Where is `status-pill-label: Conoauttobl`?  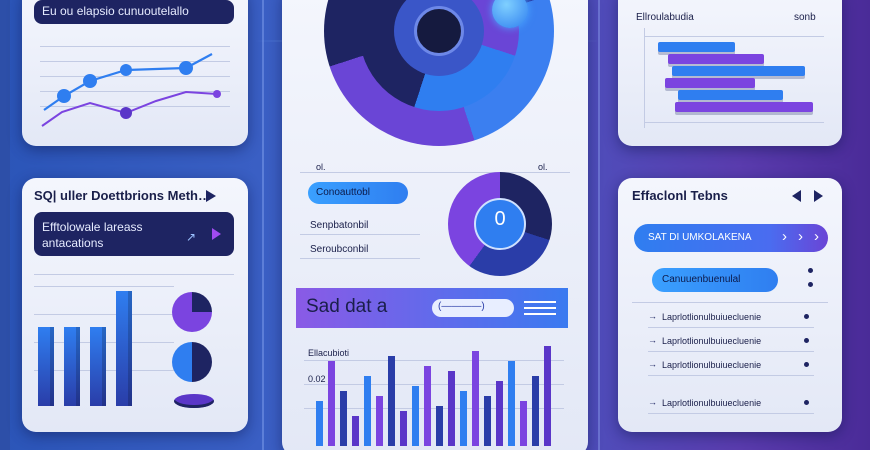
status-pill-label: Conoauttobl is located at coordinates (343, 192).